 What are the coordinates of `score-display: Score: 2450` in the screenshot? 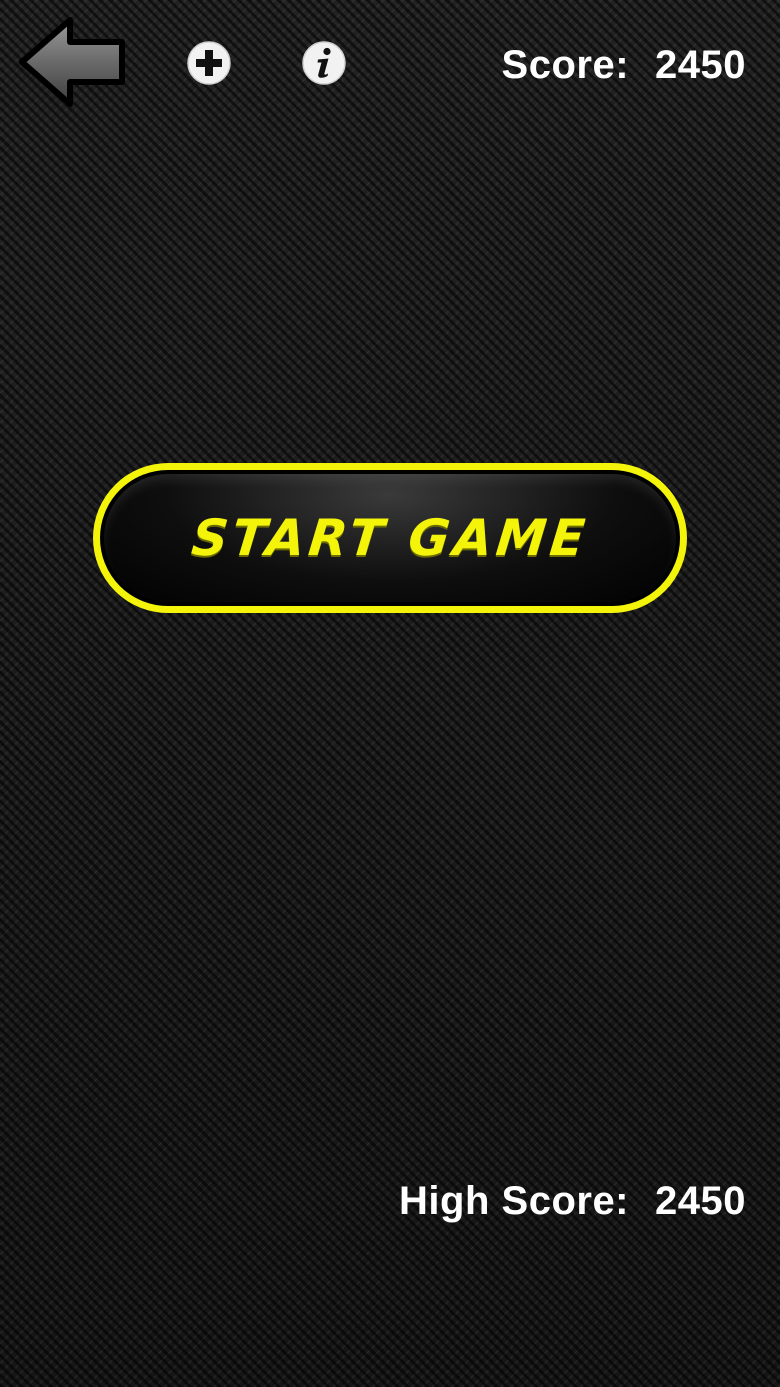 It's located at (624, 65).